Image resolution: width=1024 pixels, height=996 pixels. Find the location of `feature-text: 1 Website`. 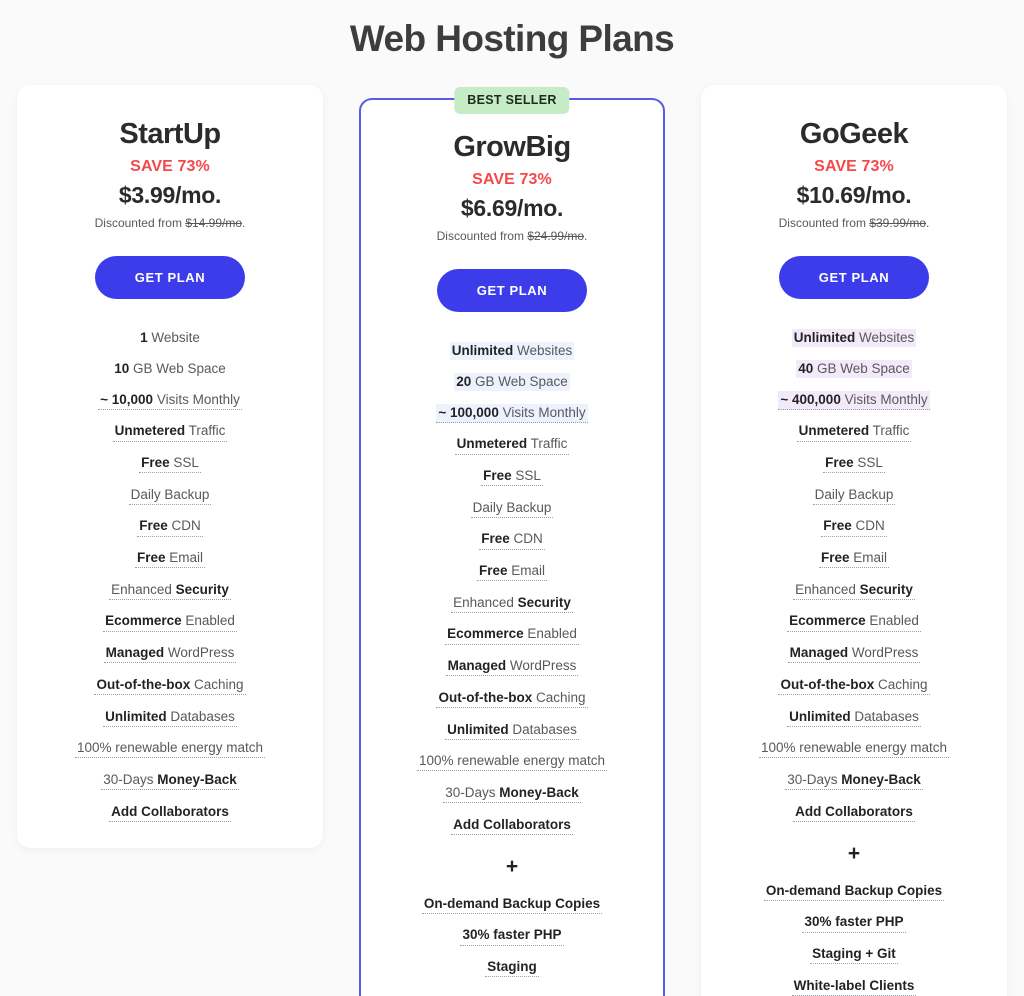

feature-text: 1 Website is located at coordinates (170, 338).